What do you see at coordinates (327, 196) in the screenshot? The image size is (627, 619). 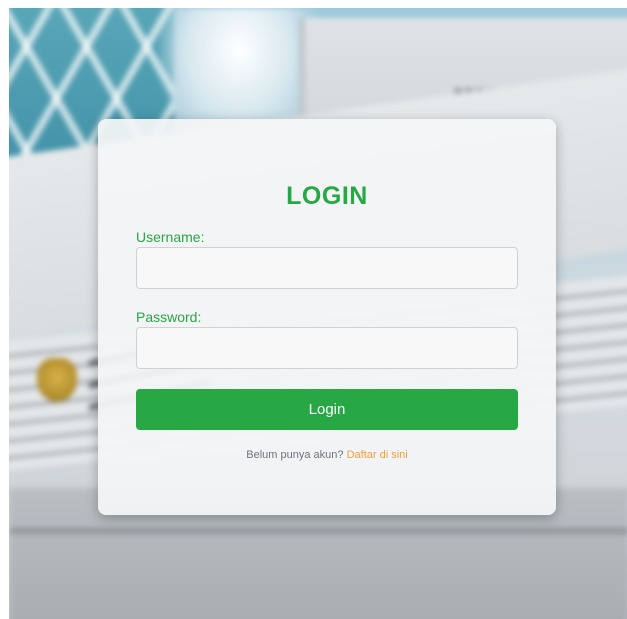 I see `login-title: LOGIN` at bounding box center [327, 196].